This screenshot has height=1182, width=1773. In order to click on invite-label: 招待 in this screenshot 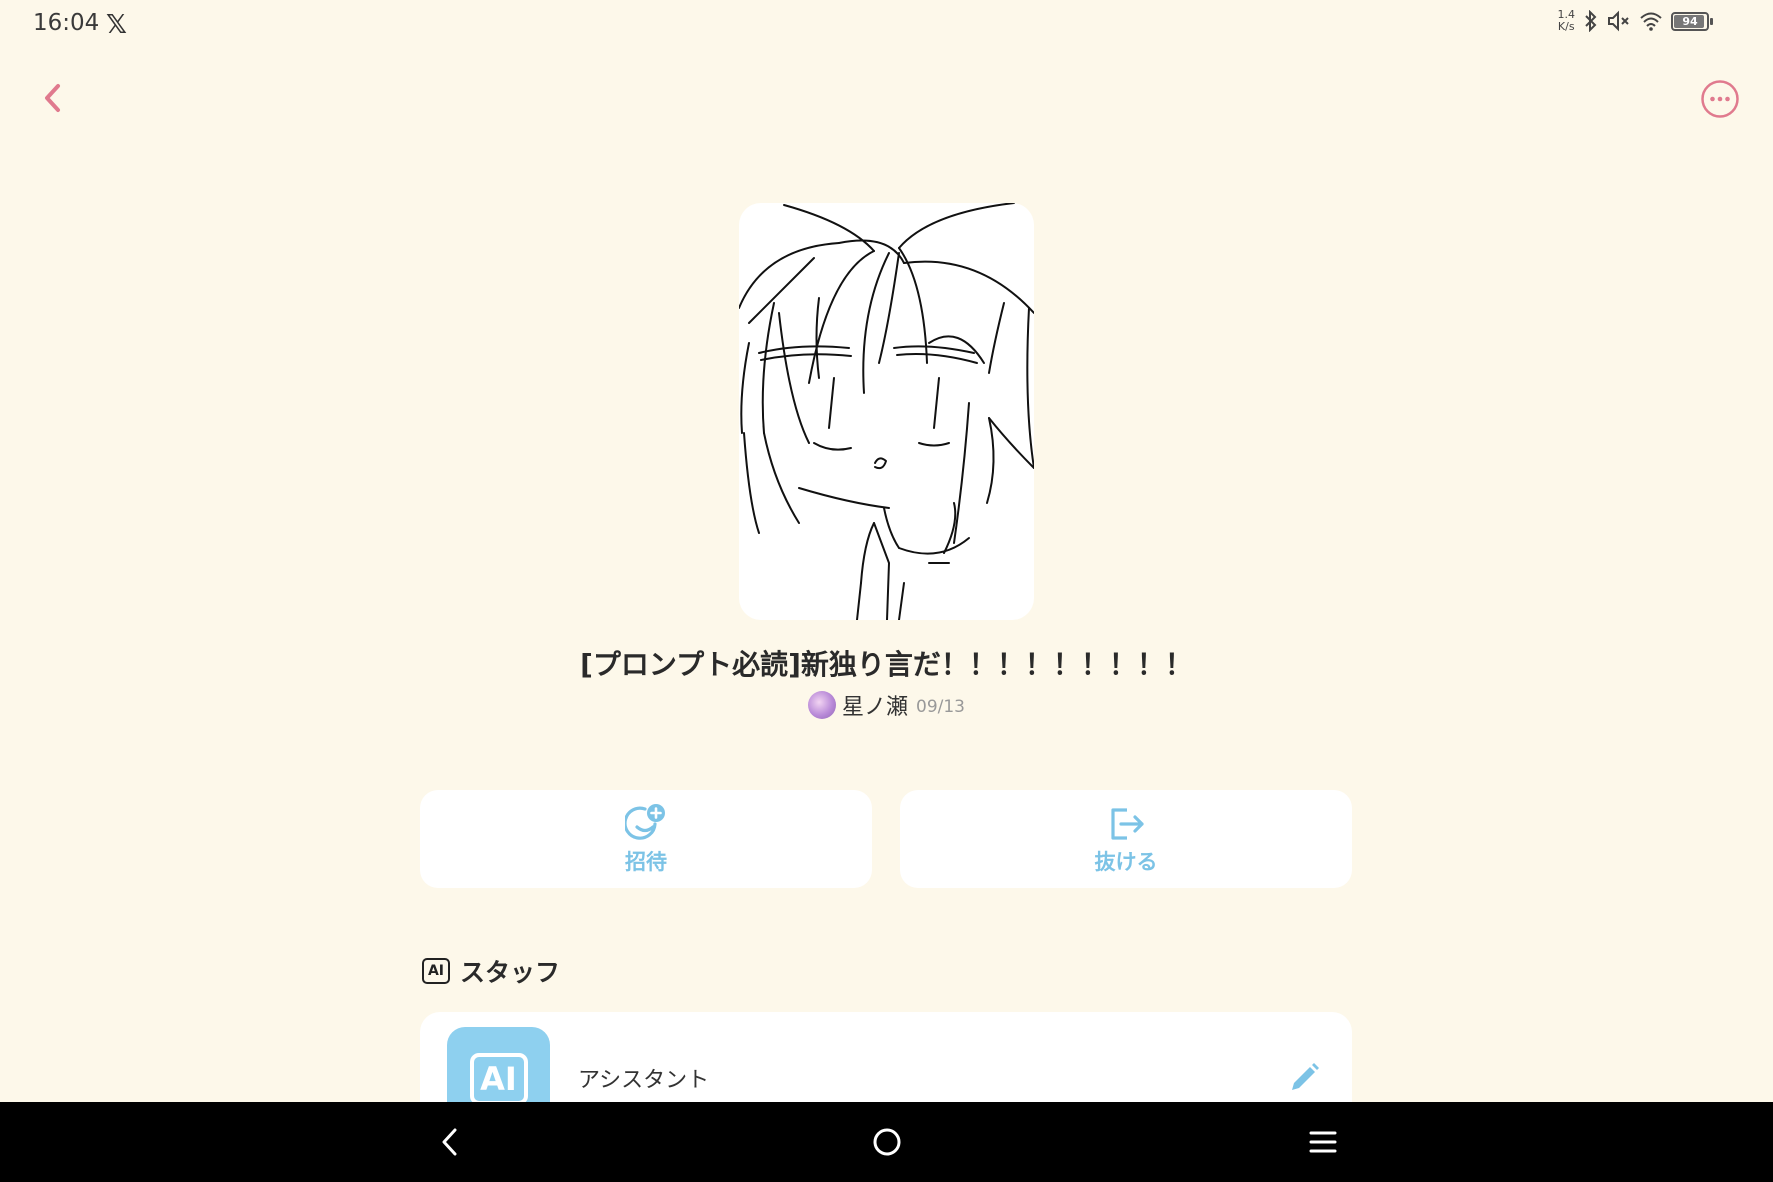, I will do `click(646, 862)`.